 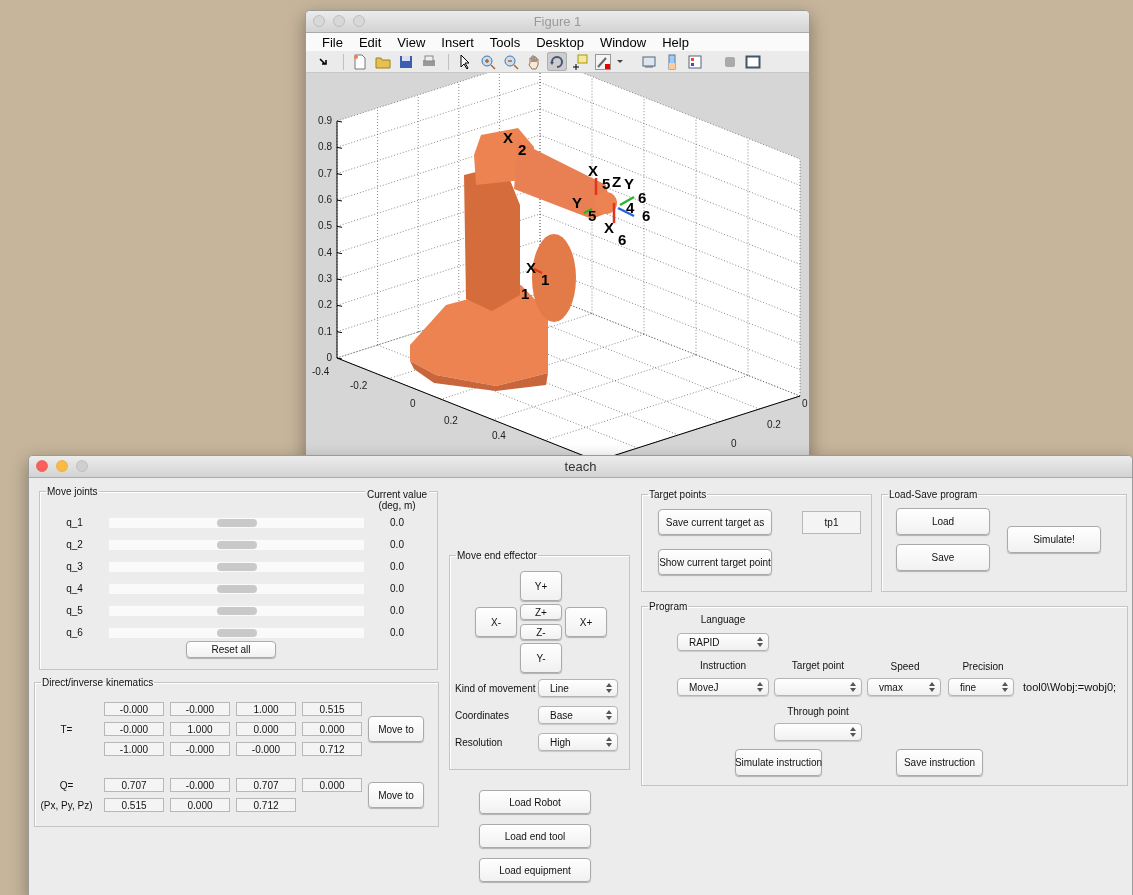 What do you see at coordinates (578, 742) in the screenshot?
I see `dropdown: High` at bounding box center [578, 742].